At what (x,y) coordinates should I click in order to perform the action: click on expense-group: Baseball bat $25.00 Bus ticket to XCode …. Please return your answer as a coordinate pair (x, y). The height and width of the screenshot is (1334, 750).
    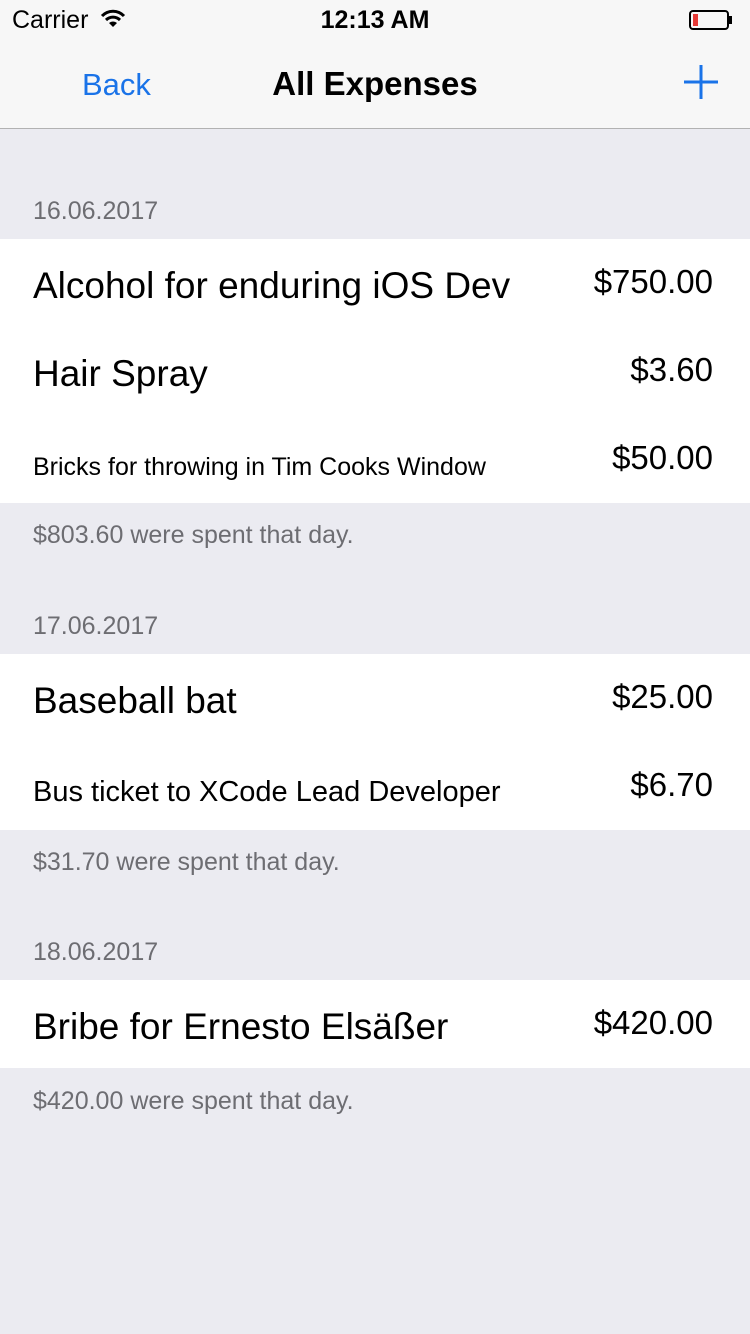
    Looking at the image, I should click on (375, 742).